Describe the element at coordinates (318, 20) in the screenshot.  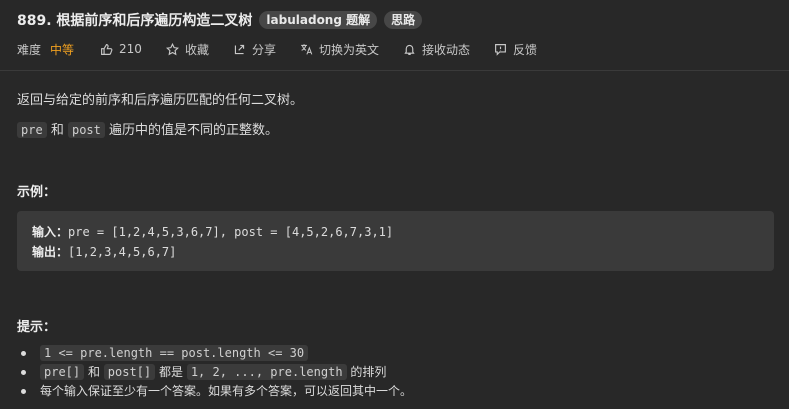
I see `tag-labuladong-solution: labuladong 题解` at that location.